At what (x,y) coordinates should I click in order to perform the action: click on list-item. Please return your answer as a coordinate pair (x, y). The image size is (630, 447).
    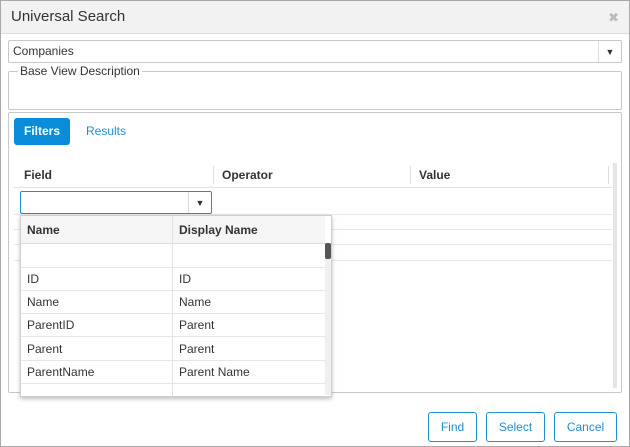
    Looking at the image, I should click on (173, 256).